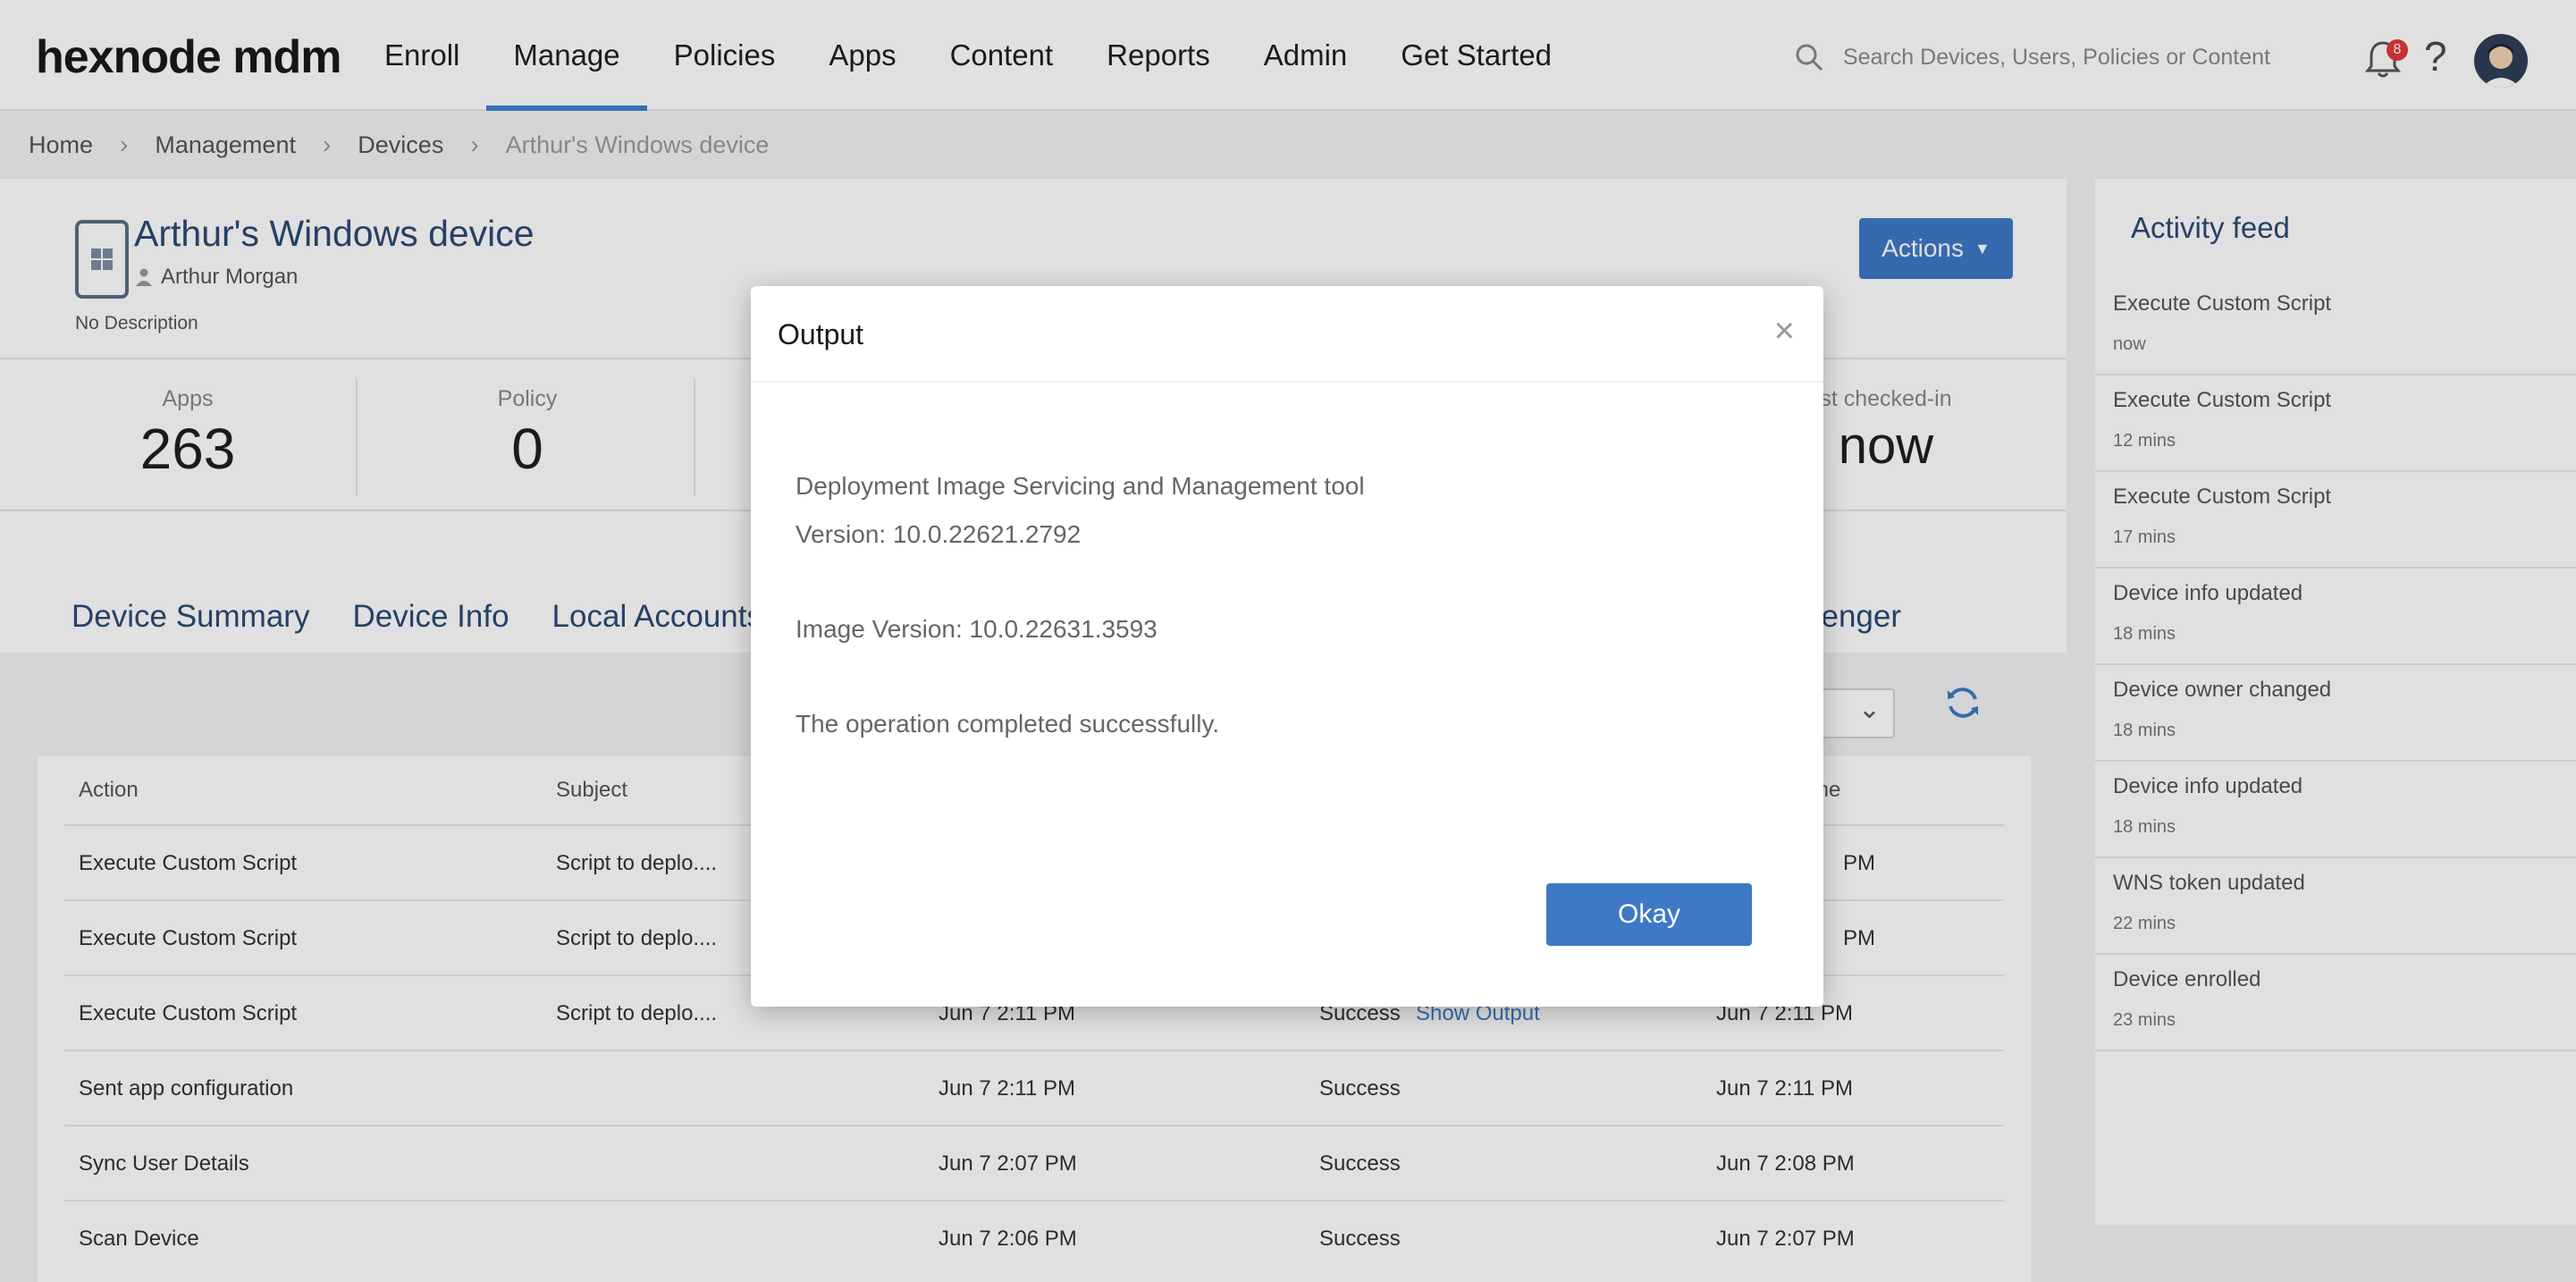 The width and height of the screenshot is (2576, 1282). What do you see at coordinates (977, 629) in the screenshot?
I see `output-line-3: Image Version: 10.0.22631.3593` at bounding box center [977, 629].